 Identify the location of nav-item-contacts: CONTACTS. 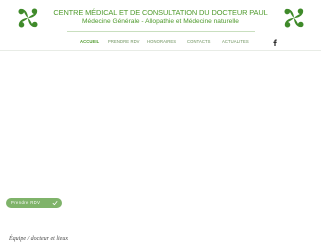
(199, 41).